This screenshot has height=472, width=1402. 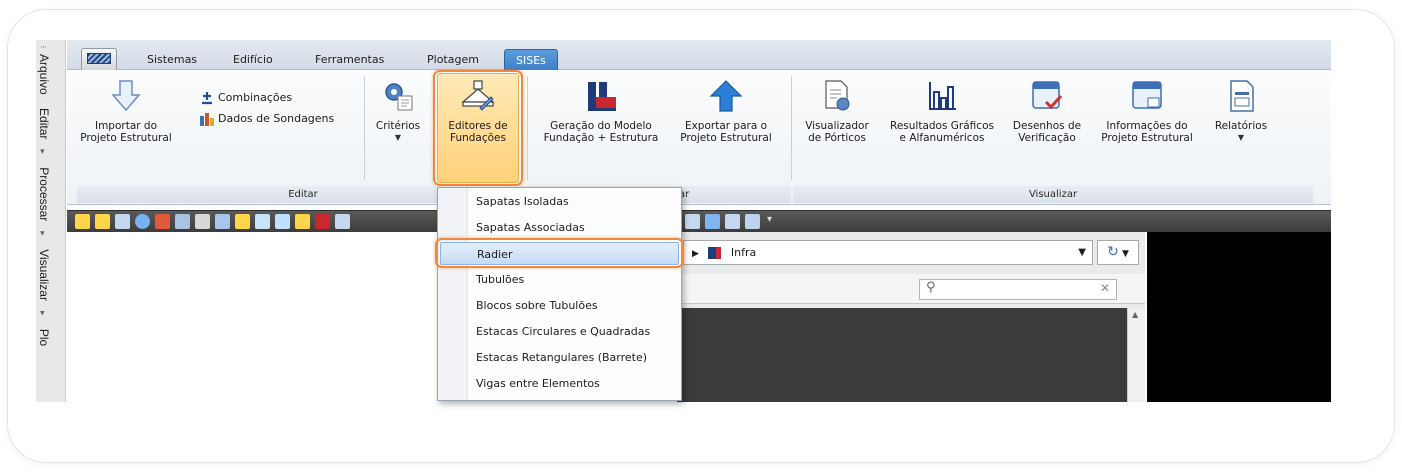 What do you see at coordinates (1053, 194) in the screenshot?
I see `group-label-visualizar: Visualizar` at bounding box center [1053, 194].